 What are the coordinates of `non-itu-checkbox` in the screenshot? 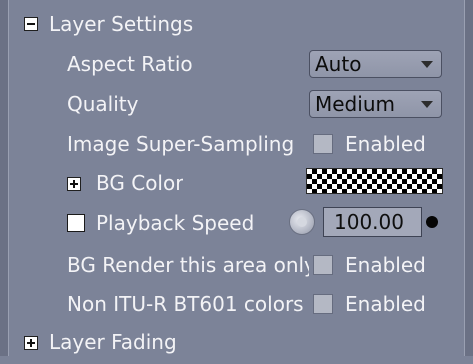 It's located at (323, 304).